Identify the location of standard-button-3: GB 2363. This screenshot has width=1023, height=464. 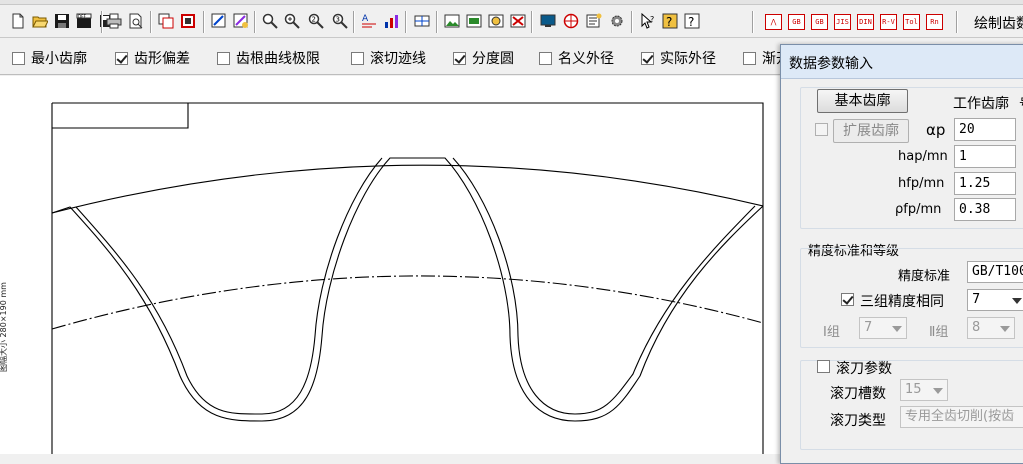
(819, 22).